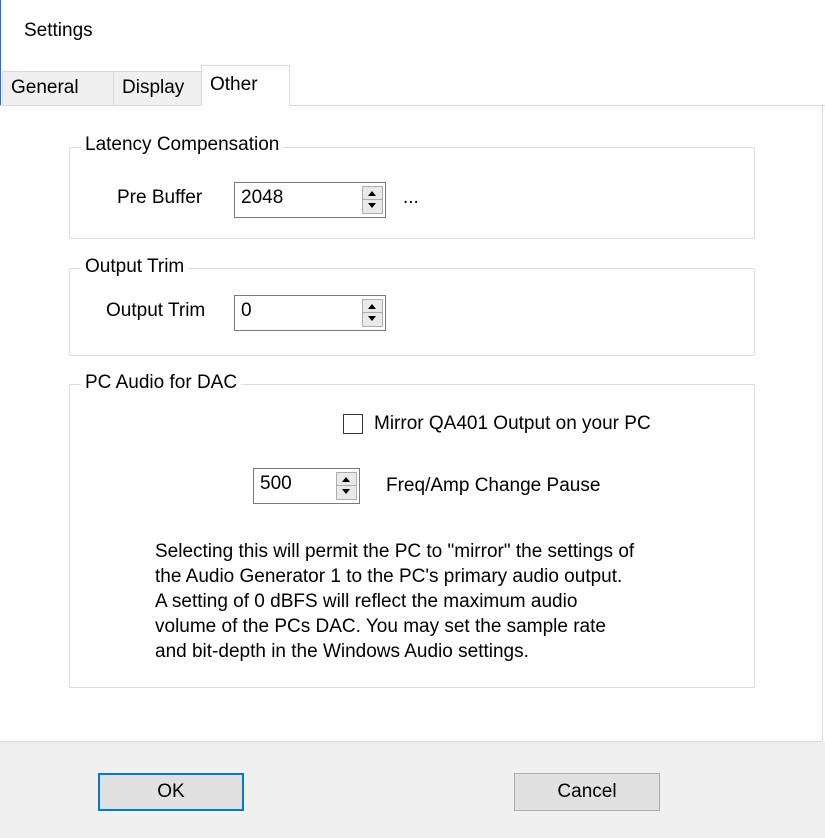  What do you see at coordinates (156, 310) in the screenshot?
I see `output-trim-label: Output Trim` at bounding box center [156, 310].